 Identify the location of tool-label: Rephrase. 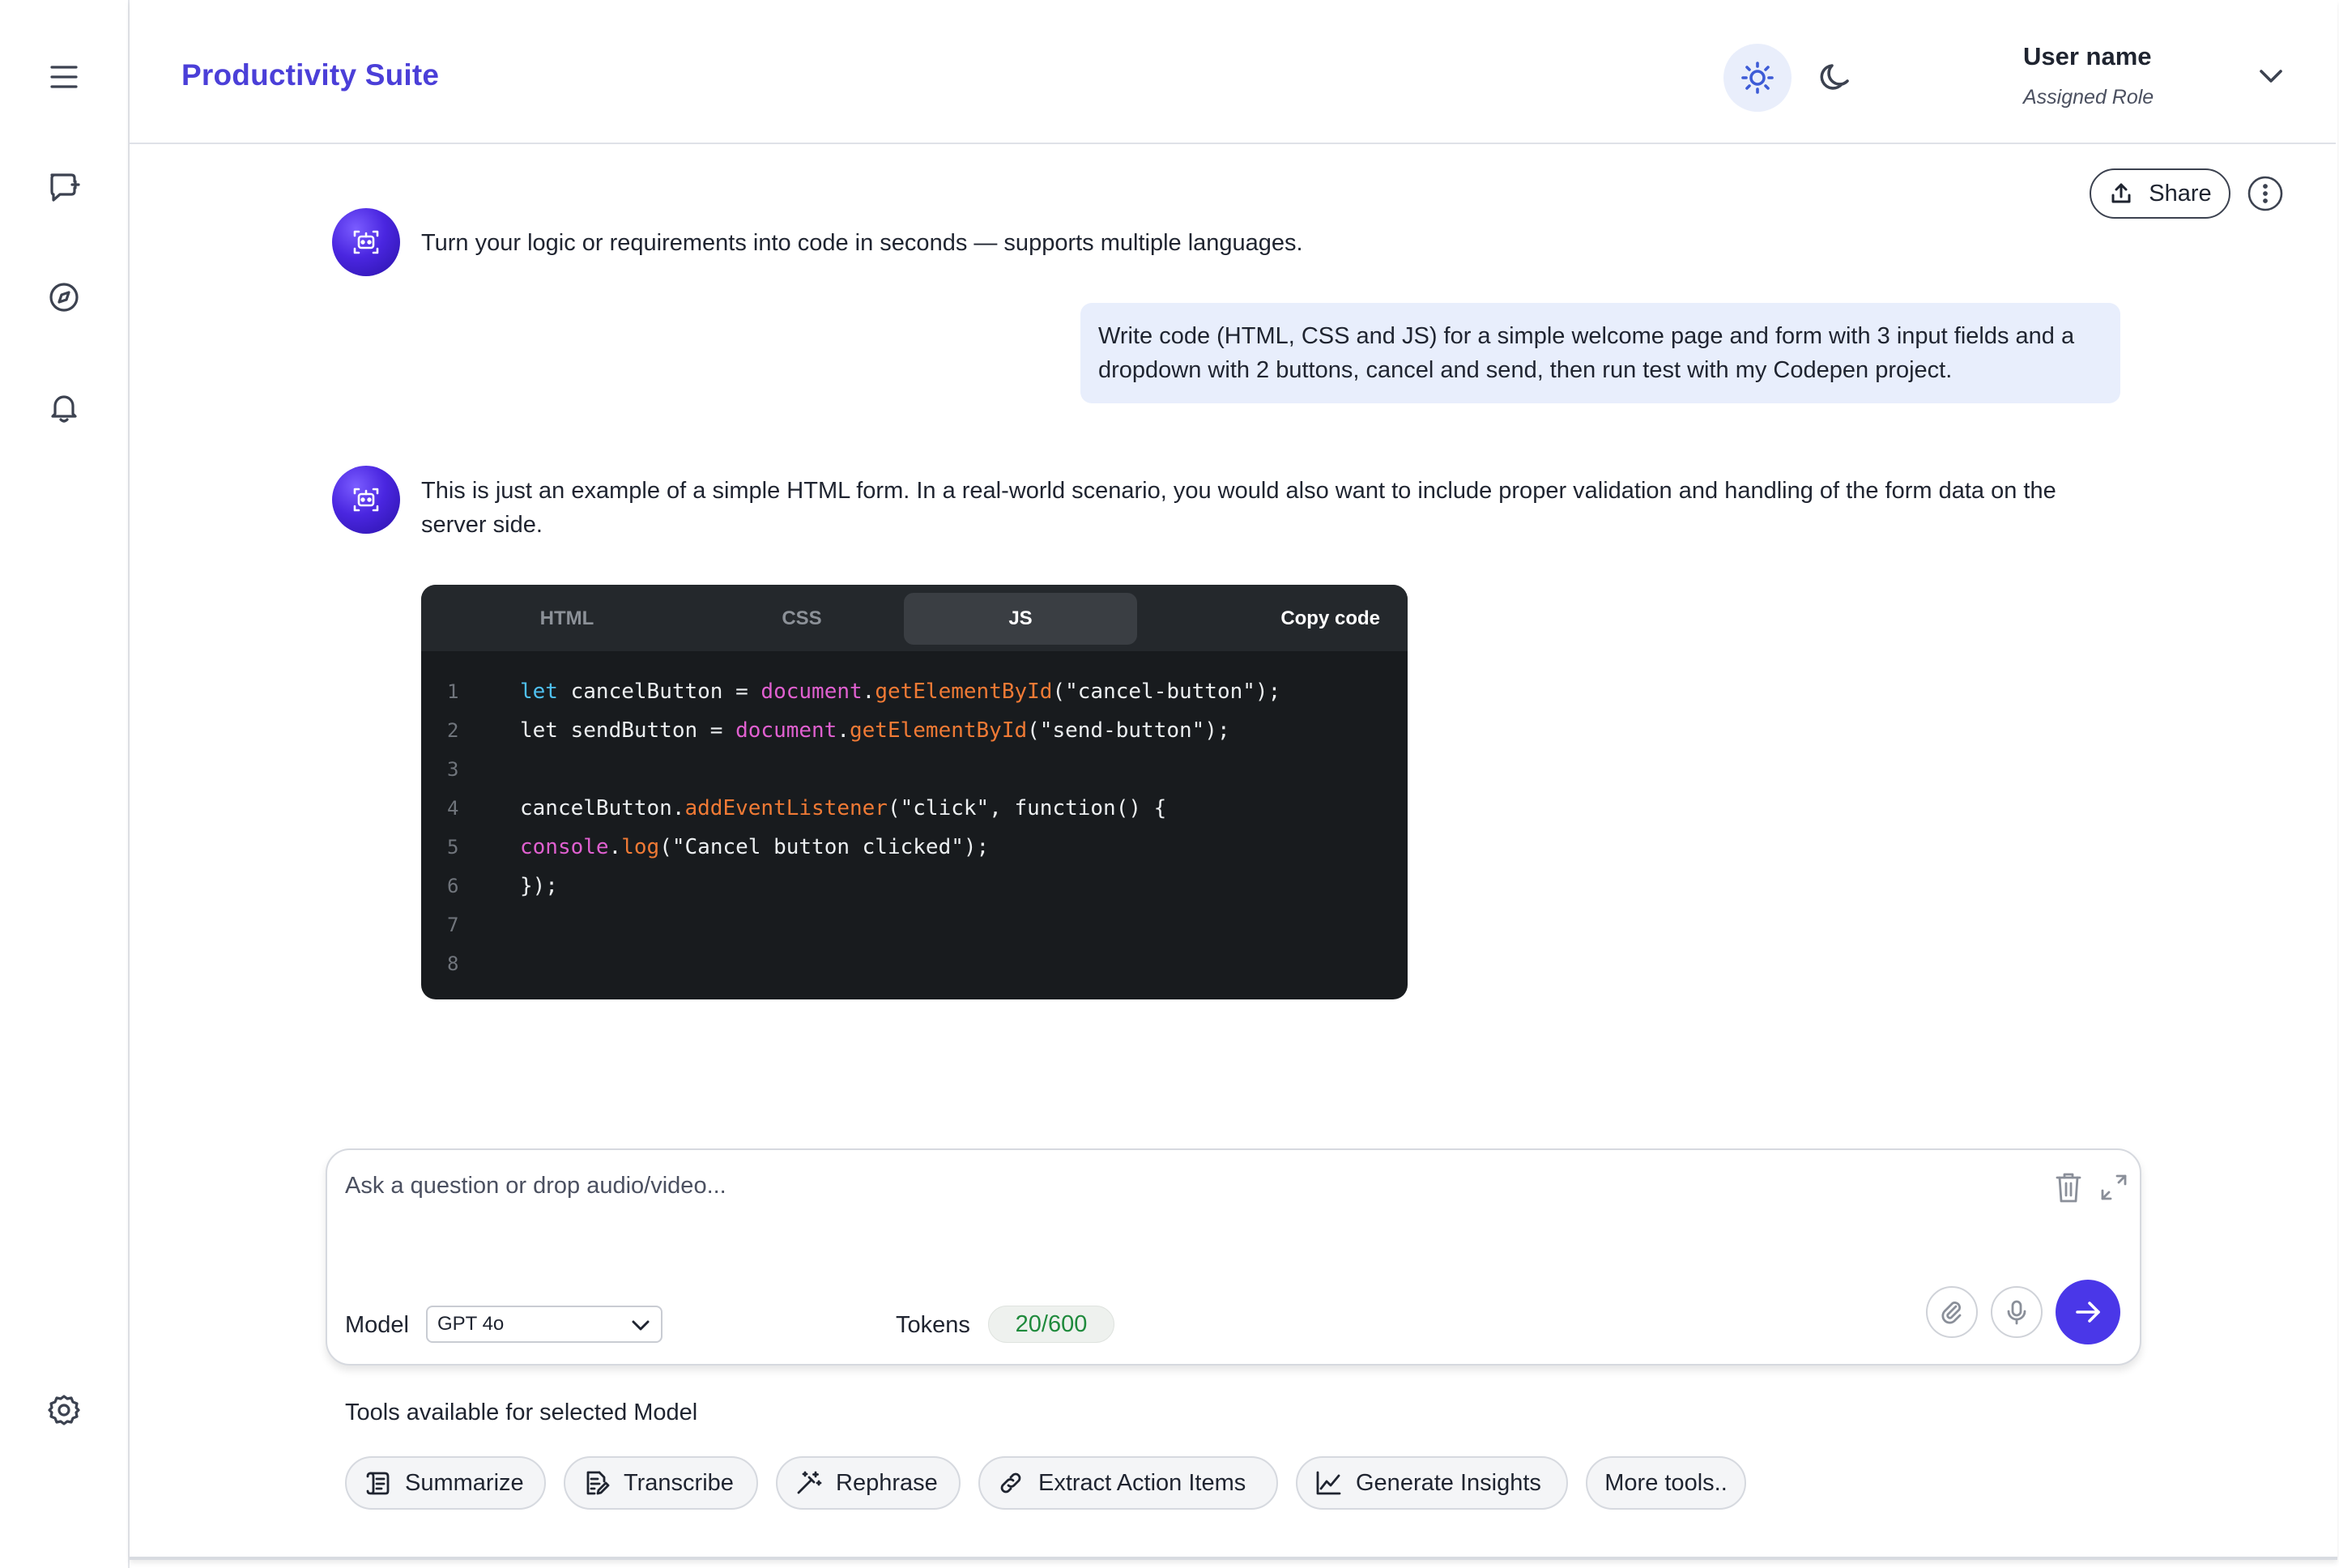
(887, 1482).